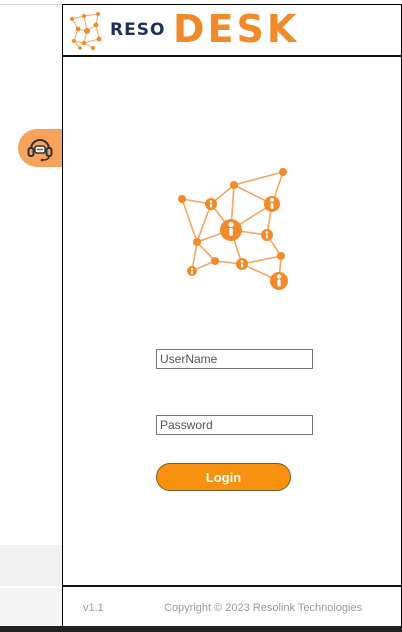 The image size is (402, 632). I want to click on bottom-edge-bar, so click(201, 629).